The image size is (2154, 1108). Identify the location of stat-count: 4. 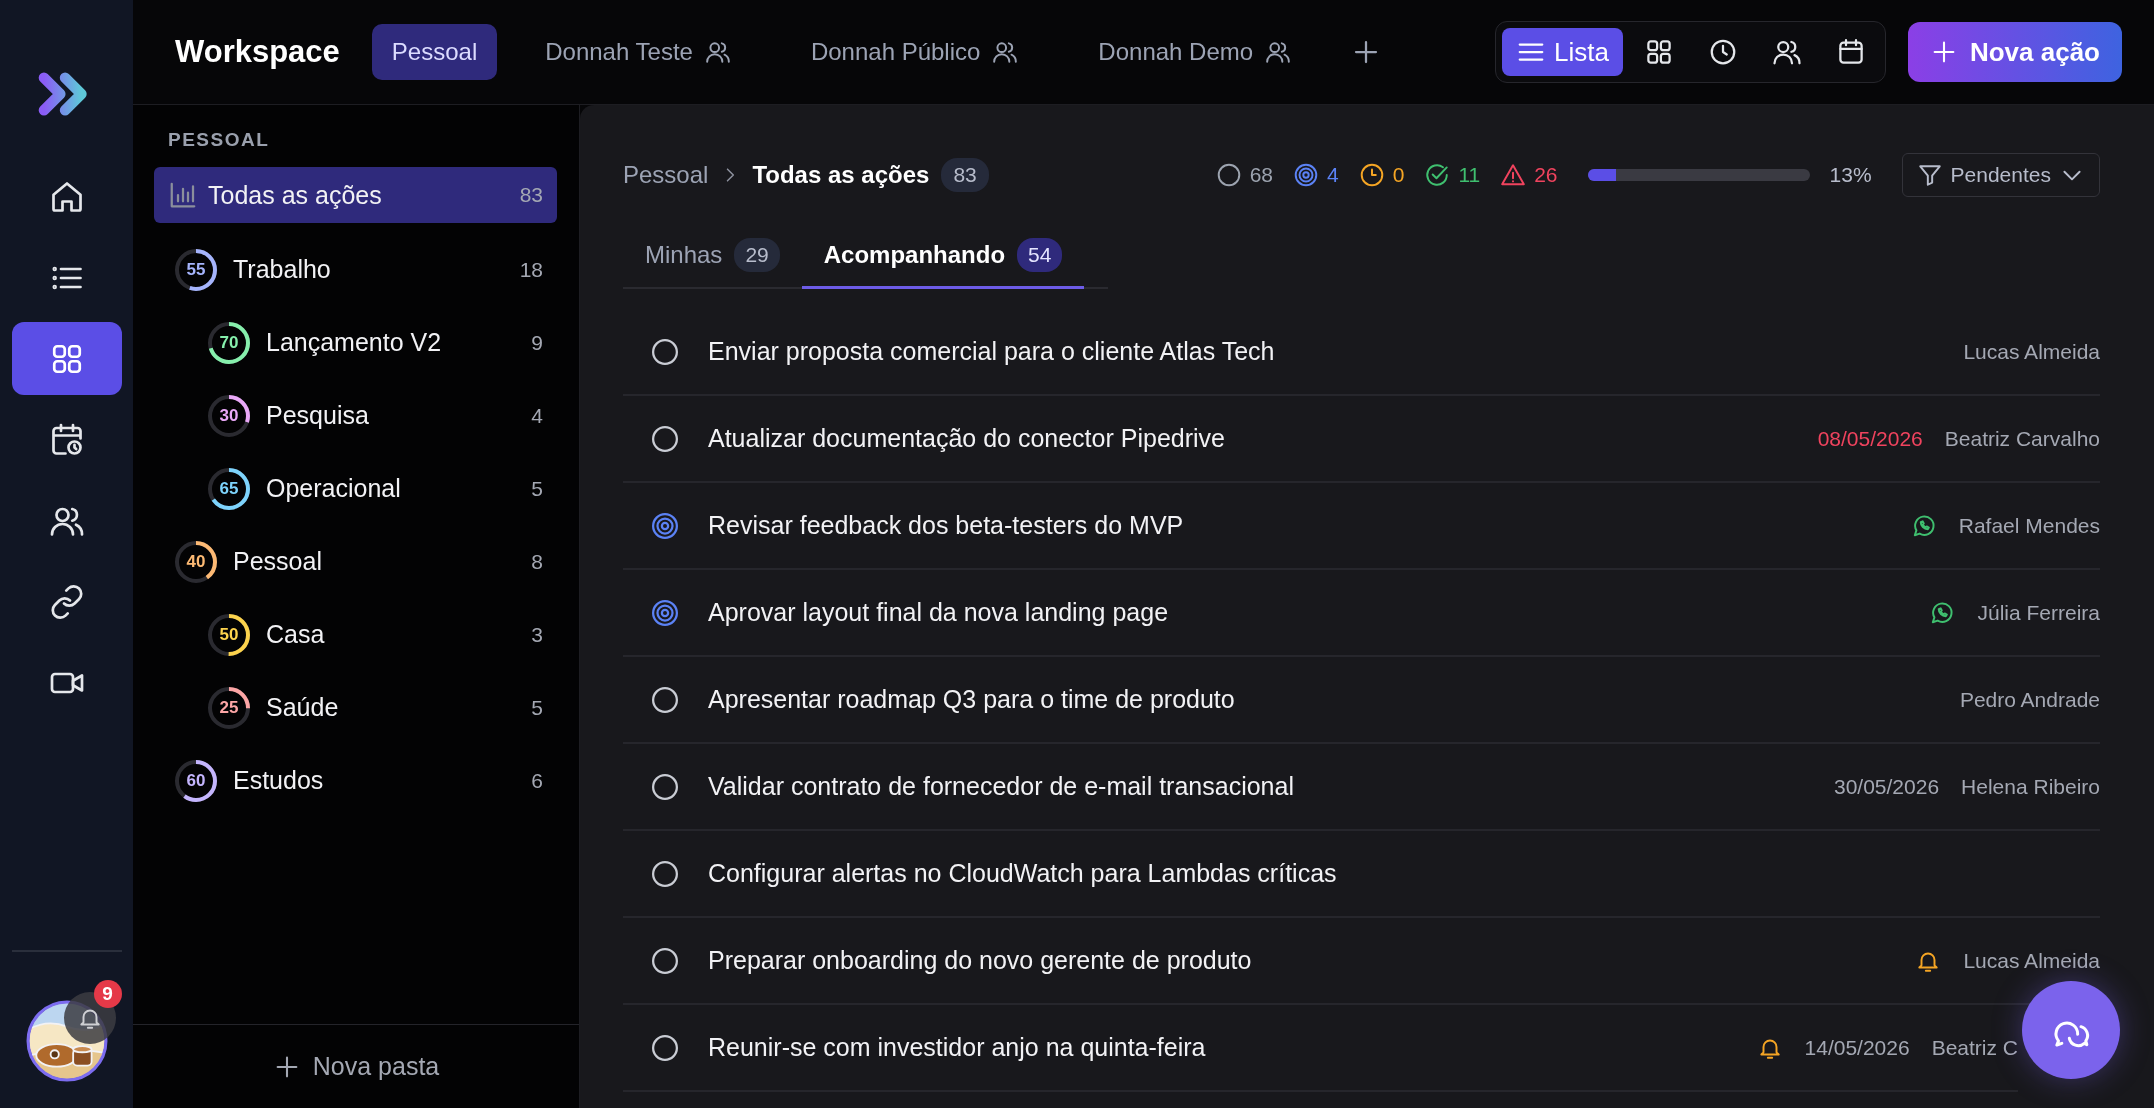
(1333, 175).